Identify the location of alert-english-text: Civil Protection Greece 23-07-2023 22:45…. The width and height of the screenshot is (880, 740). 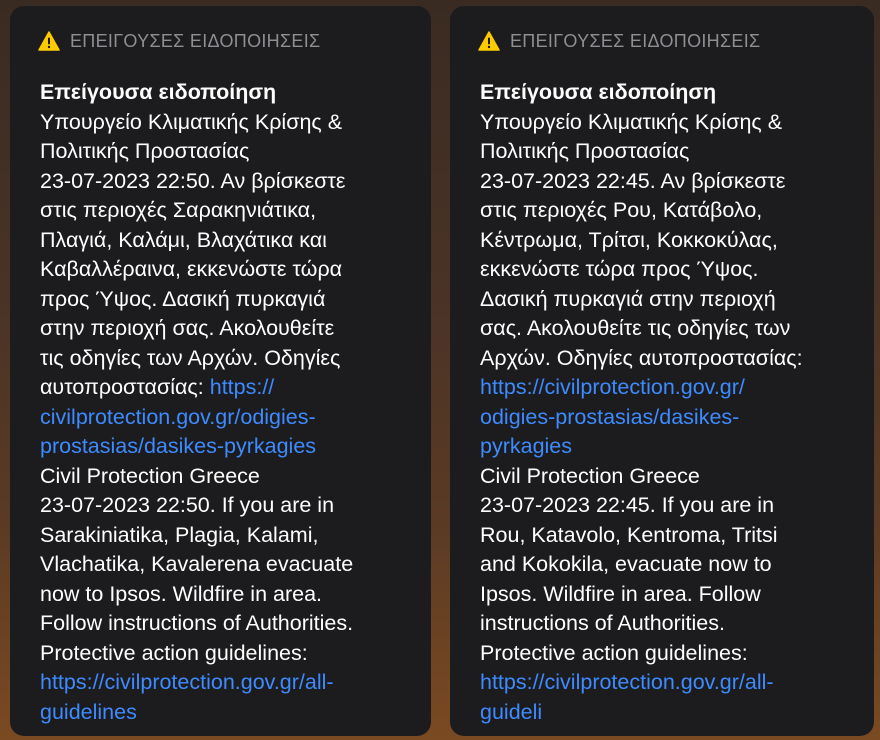
(629, 564).